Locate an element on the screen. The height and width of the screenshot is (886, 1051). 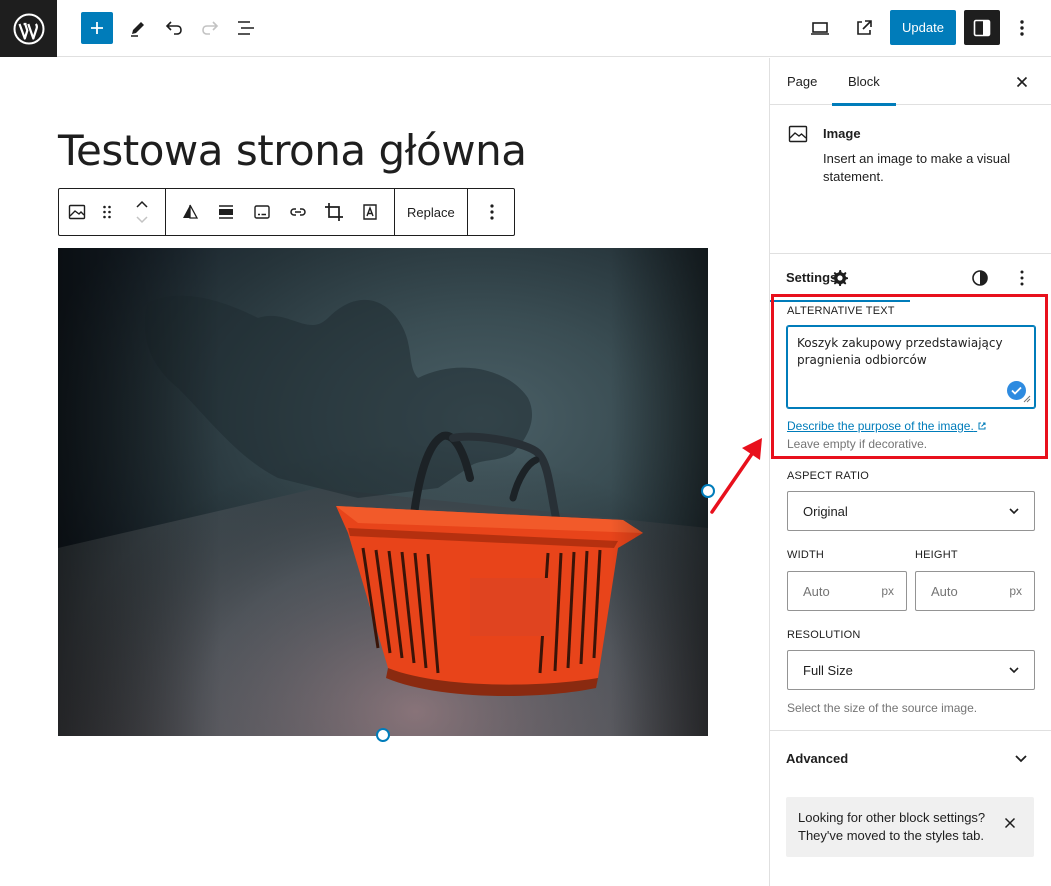
duotone-icon is located at coordinates (191, 211).